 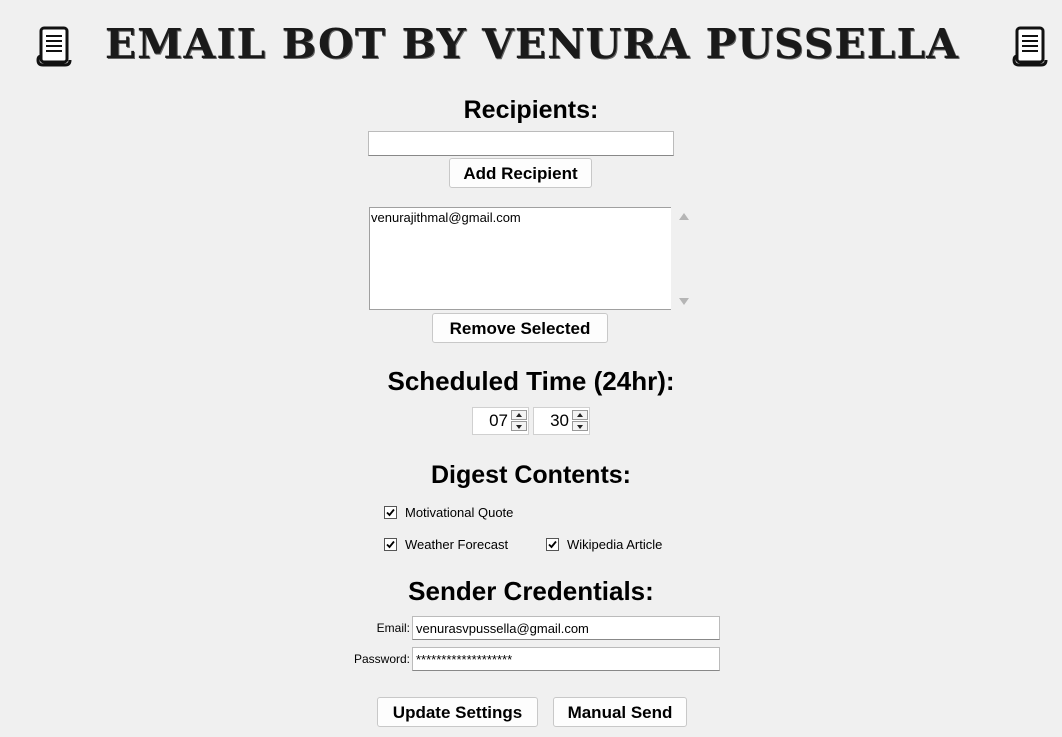 I want to click on password-field, so click(x=566, y=659).